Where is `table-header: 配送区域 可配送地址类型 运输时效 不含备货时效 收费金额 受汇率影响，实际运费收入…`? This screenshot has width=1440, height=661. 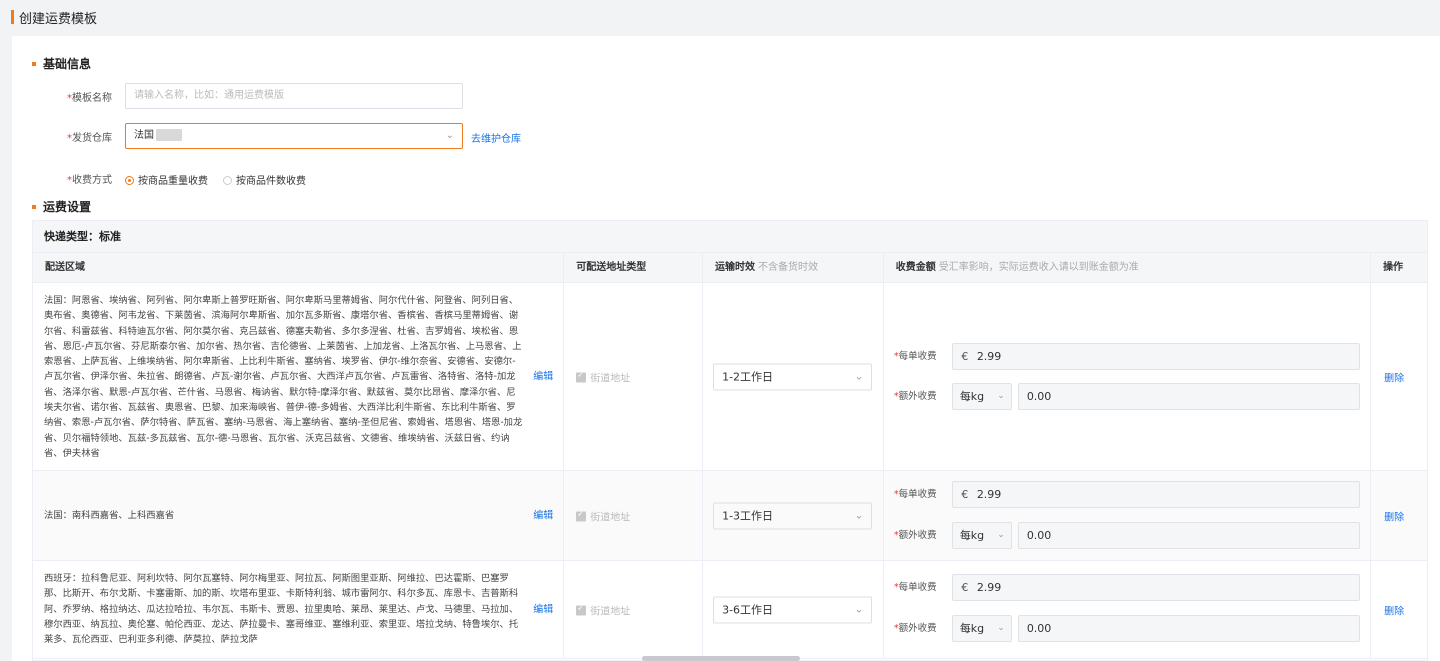
table-header: 配送区域 可配送地址类型 运输时效 不含备货时效 收费金额 受汇率影响，实际运费收入… is located at coordinates (730, 268).